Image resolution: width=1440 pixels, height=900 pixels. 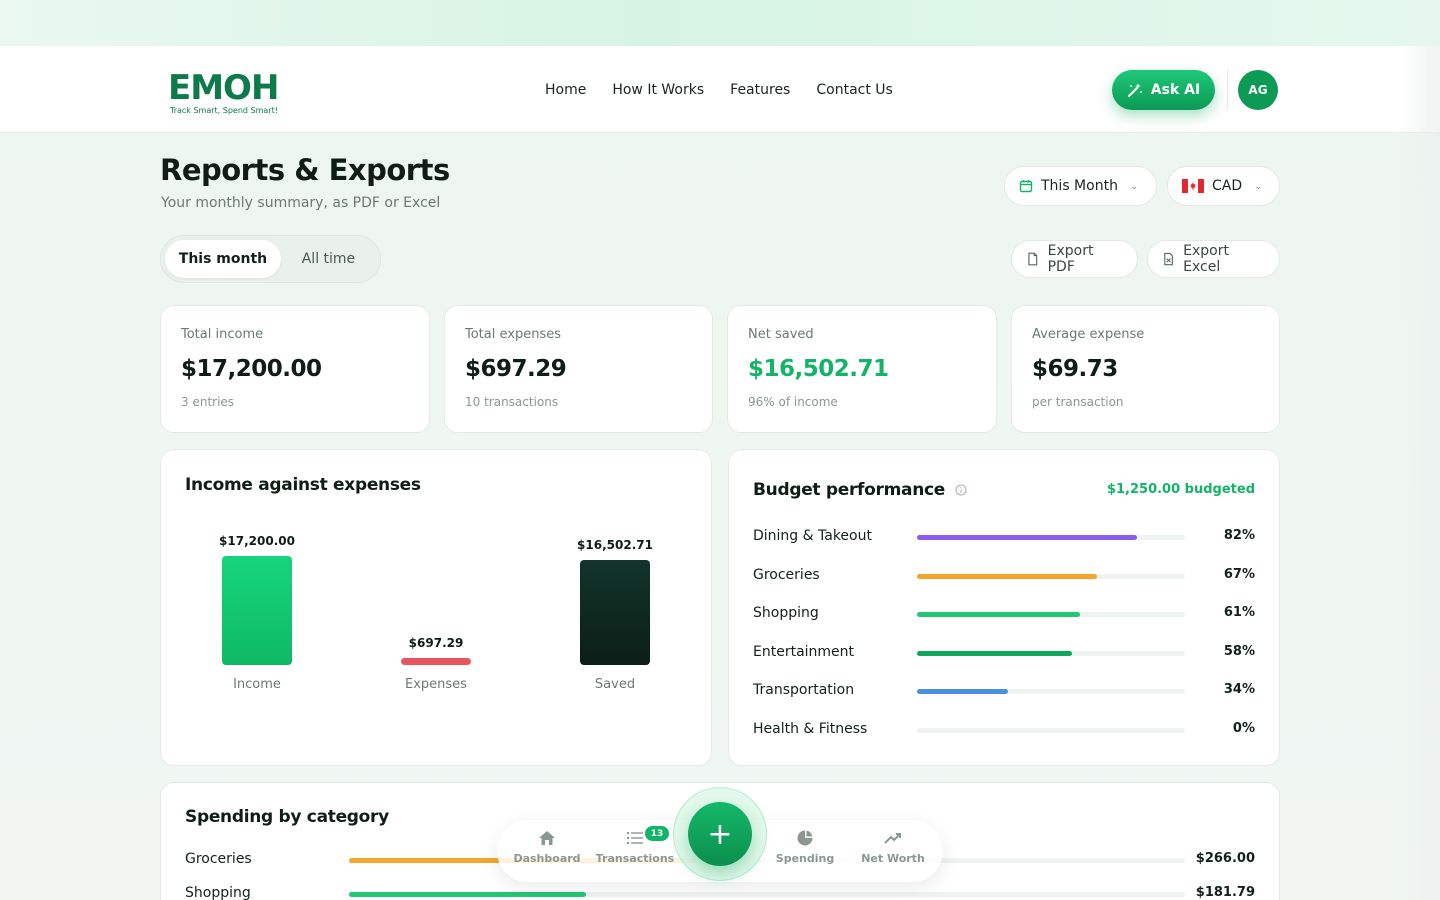 I want to click on stat-card-total-income: Total income $17,200.00 3 entries, so click(x=295, y=369).